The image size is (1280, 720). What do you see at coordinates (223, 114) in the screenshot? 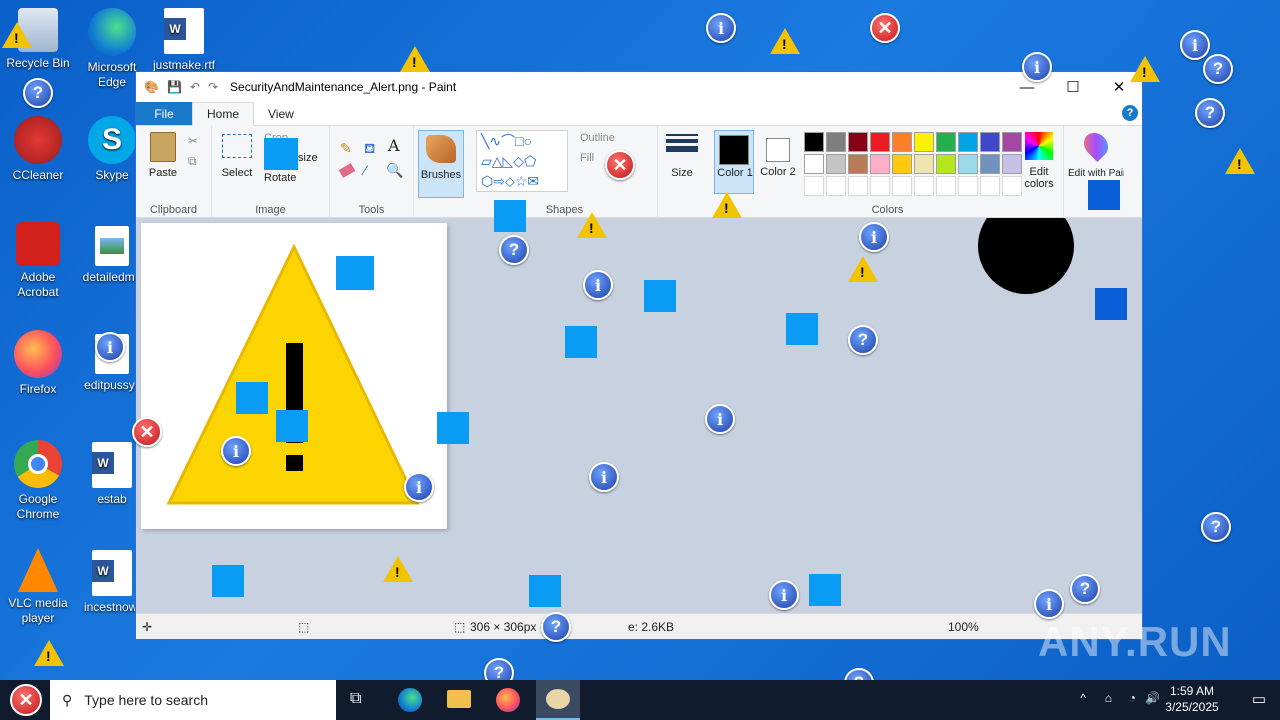
I see `tab-home: Home` at bounding box center [223, 114].